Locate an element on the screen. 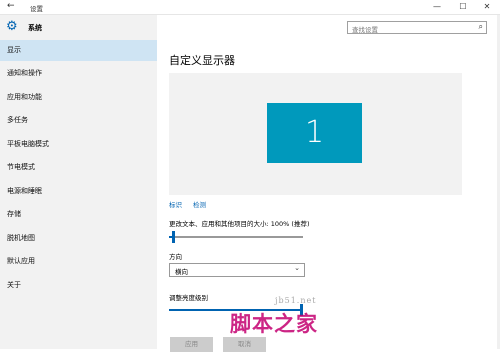  sidebar-item-multitasking: 多任务 is located at coordinates (78, 120).